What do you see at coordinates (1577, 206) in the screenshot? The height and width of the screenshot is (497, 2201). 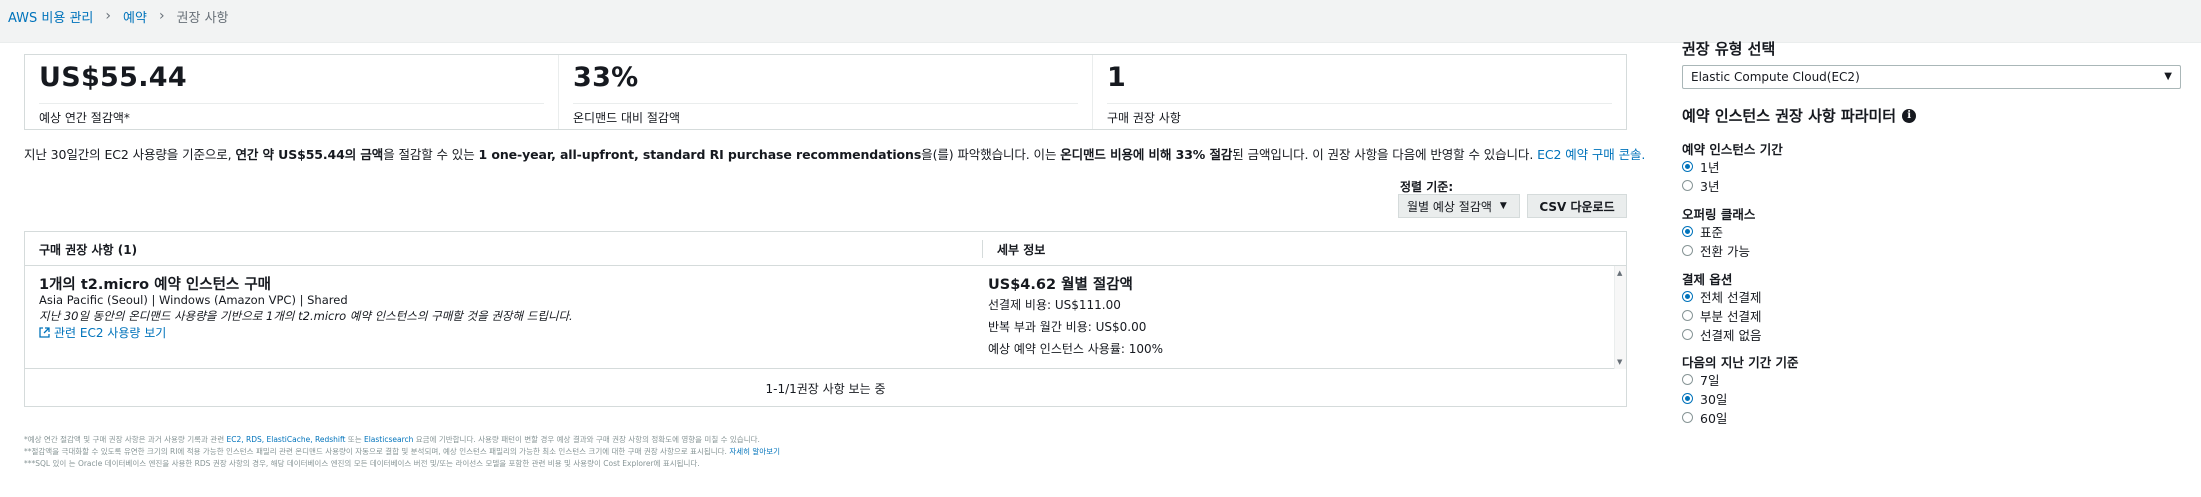 I see `csv-download-button: CSV 다운로드` at bounding box center [1577, 206].